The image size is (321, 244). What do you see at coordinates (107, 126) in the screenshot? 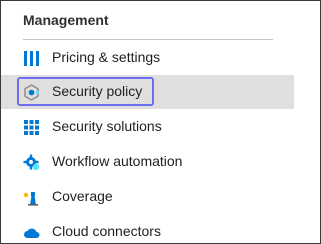
I see `nav-item-label: Security solutions` at bounding box center [107, 126].